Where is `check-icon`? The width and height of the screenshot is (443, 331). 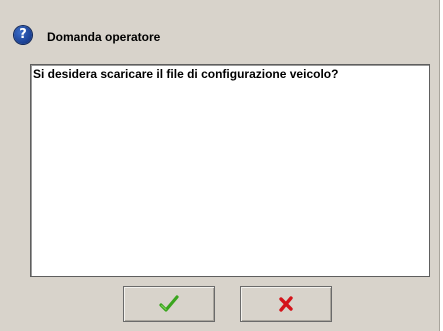
check-icon is located at coordinates (169, 303).